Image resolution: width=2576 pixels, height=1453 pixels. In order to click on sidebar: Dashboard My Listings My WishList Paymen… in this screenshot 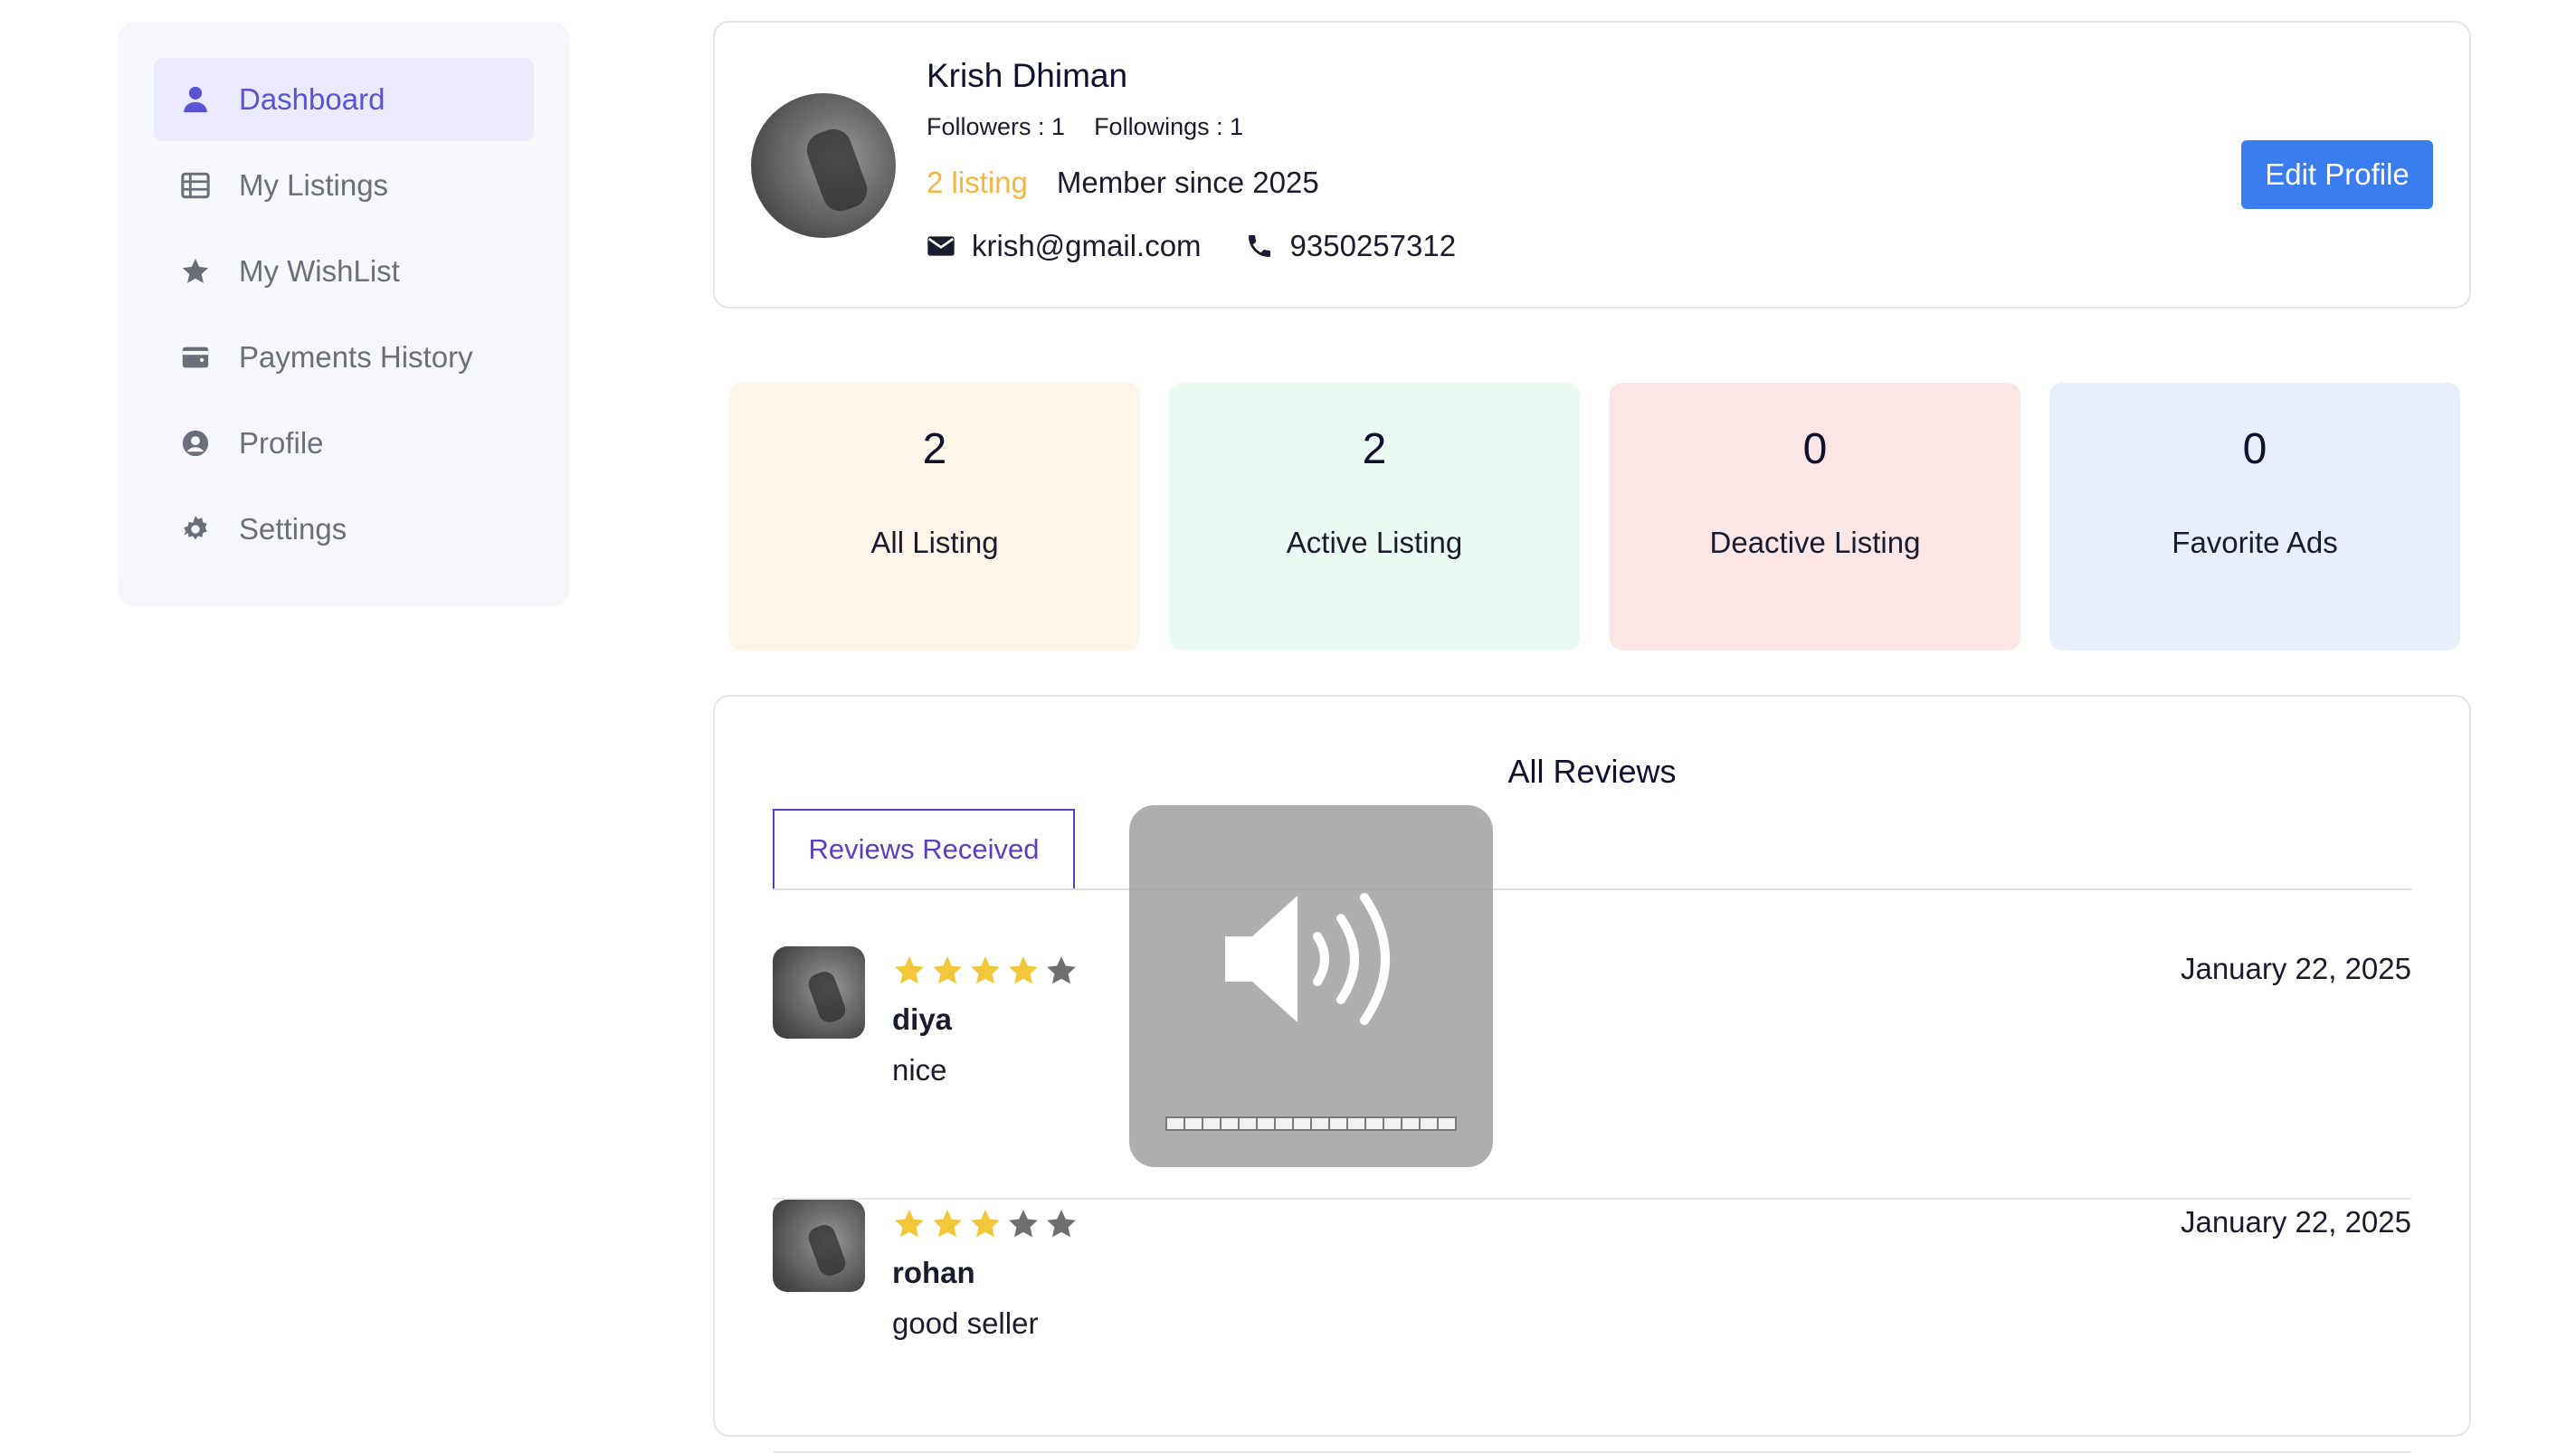, I will do `click(344, 314)`.